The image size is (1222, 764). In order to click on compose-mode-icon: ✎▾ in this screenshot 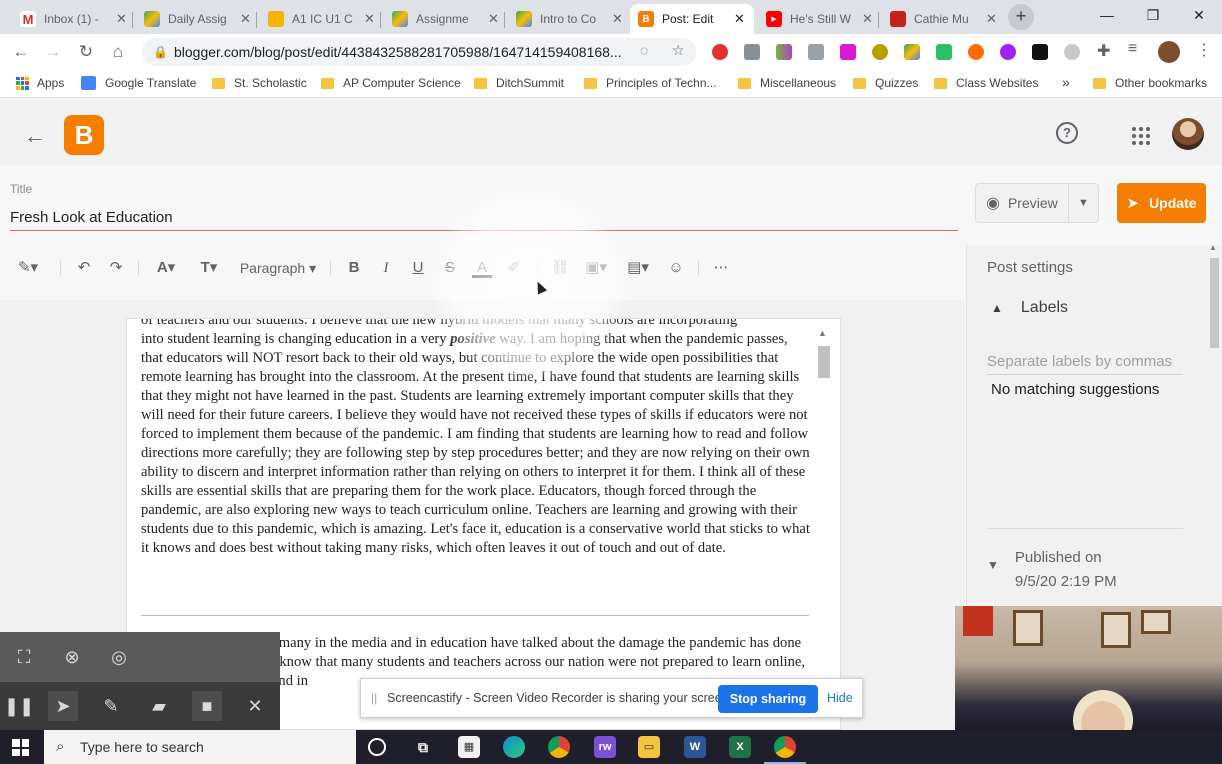, I will do `click(28, 268)`.